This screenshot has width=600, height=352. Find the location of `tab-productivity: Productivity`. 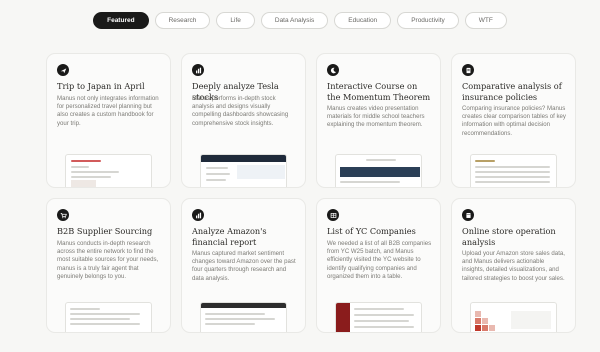

tab-productivity: Productivity is located at coordinates (428, 20).